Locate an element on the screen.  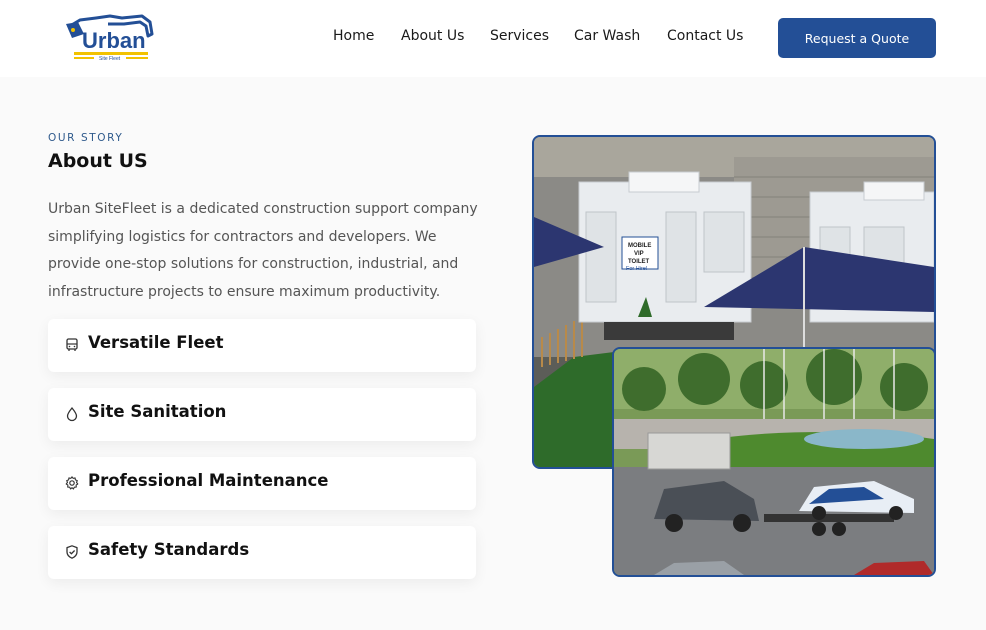
shield-check-icon is located at coordinates (72, 552).